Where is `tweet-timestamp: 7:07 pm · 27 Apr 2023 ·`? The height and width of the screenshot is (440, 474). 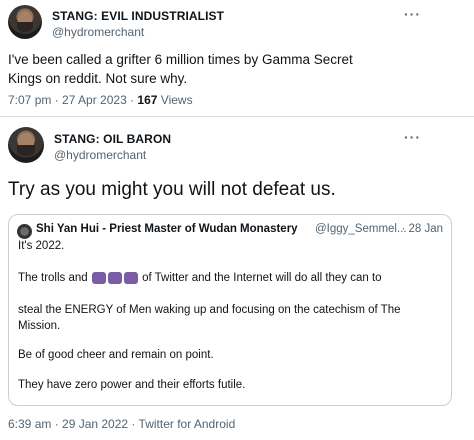 tweet-timestamp: 7:07 pm · 27 Apr 2023 · is located at coordinates (72, 100).